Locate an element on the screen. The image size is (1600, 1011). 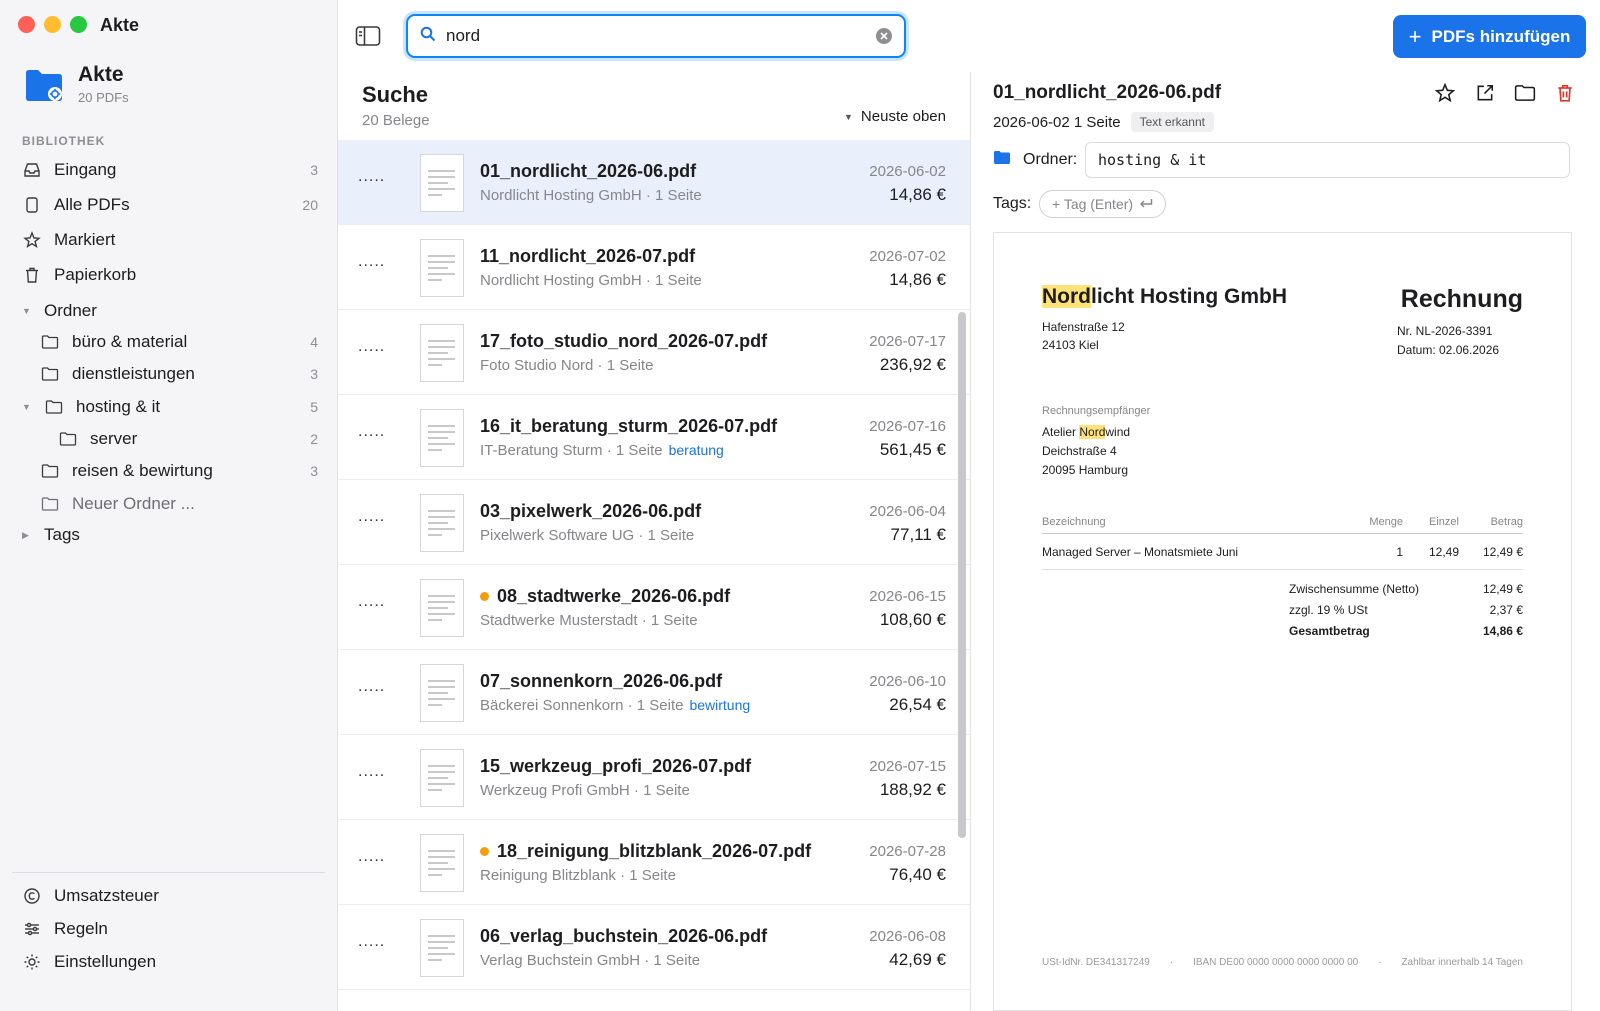
document-filename: 15_werkzeug_profi_2026-07.pdf is located at coordinates (615, 766).